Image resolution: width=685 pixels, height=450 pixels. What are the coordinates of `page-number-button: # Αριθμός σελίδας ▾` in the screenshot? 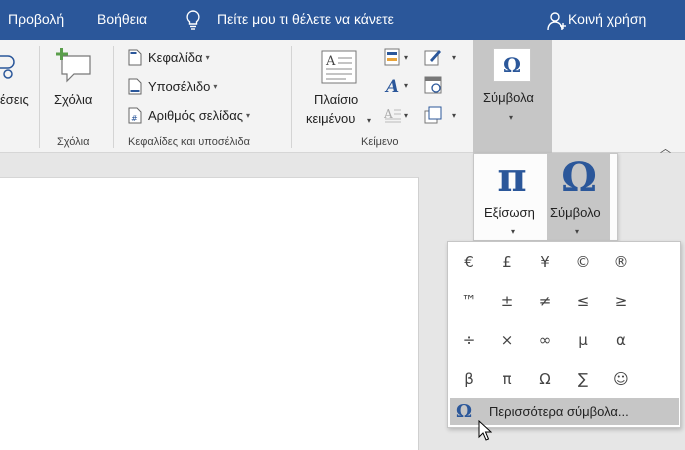 It's located at (189, 115).